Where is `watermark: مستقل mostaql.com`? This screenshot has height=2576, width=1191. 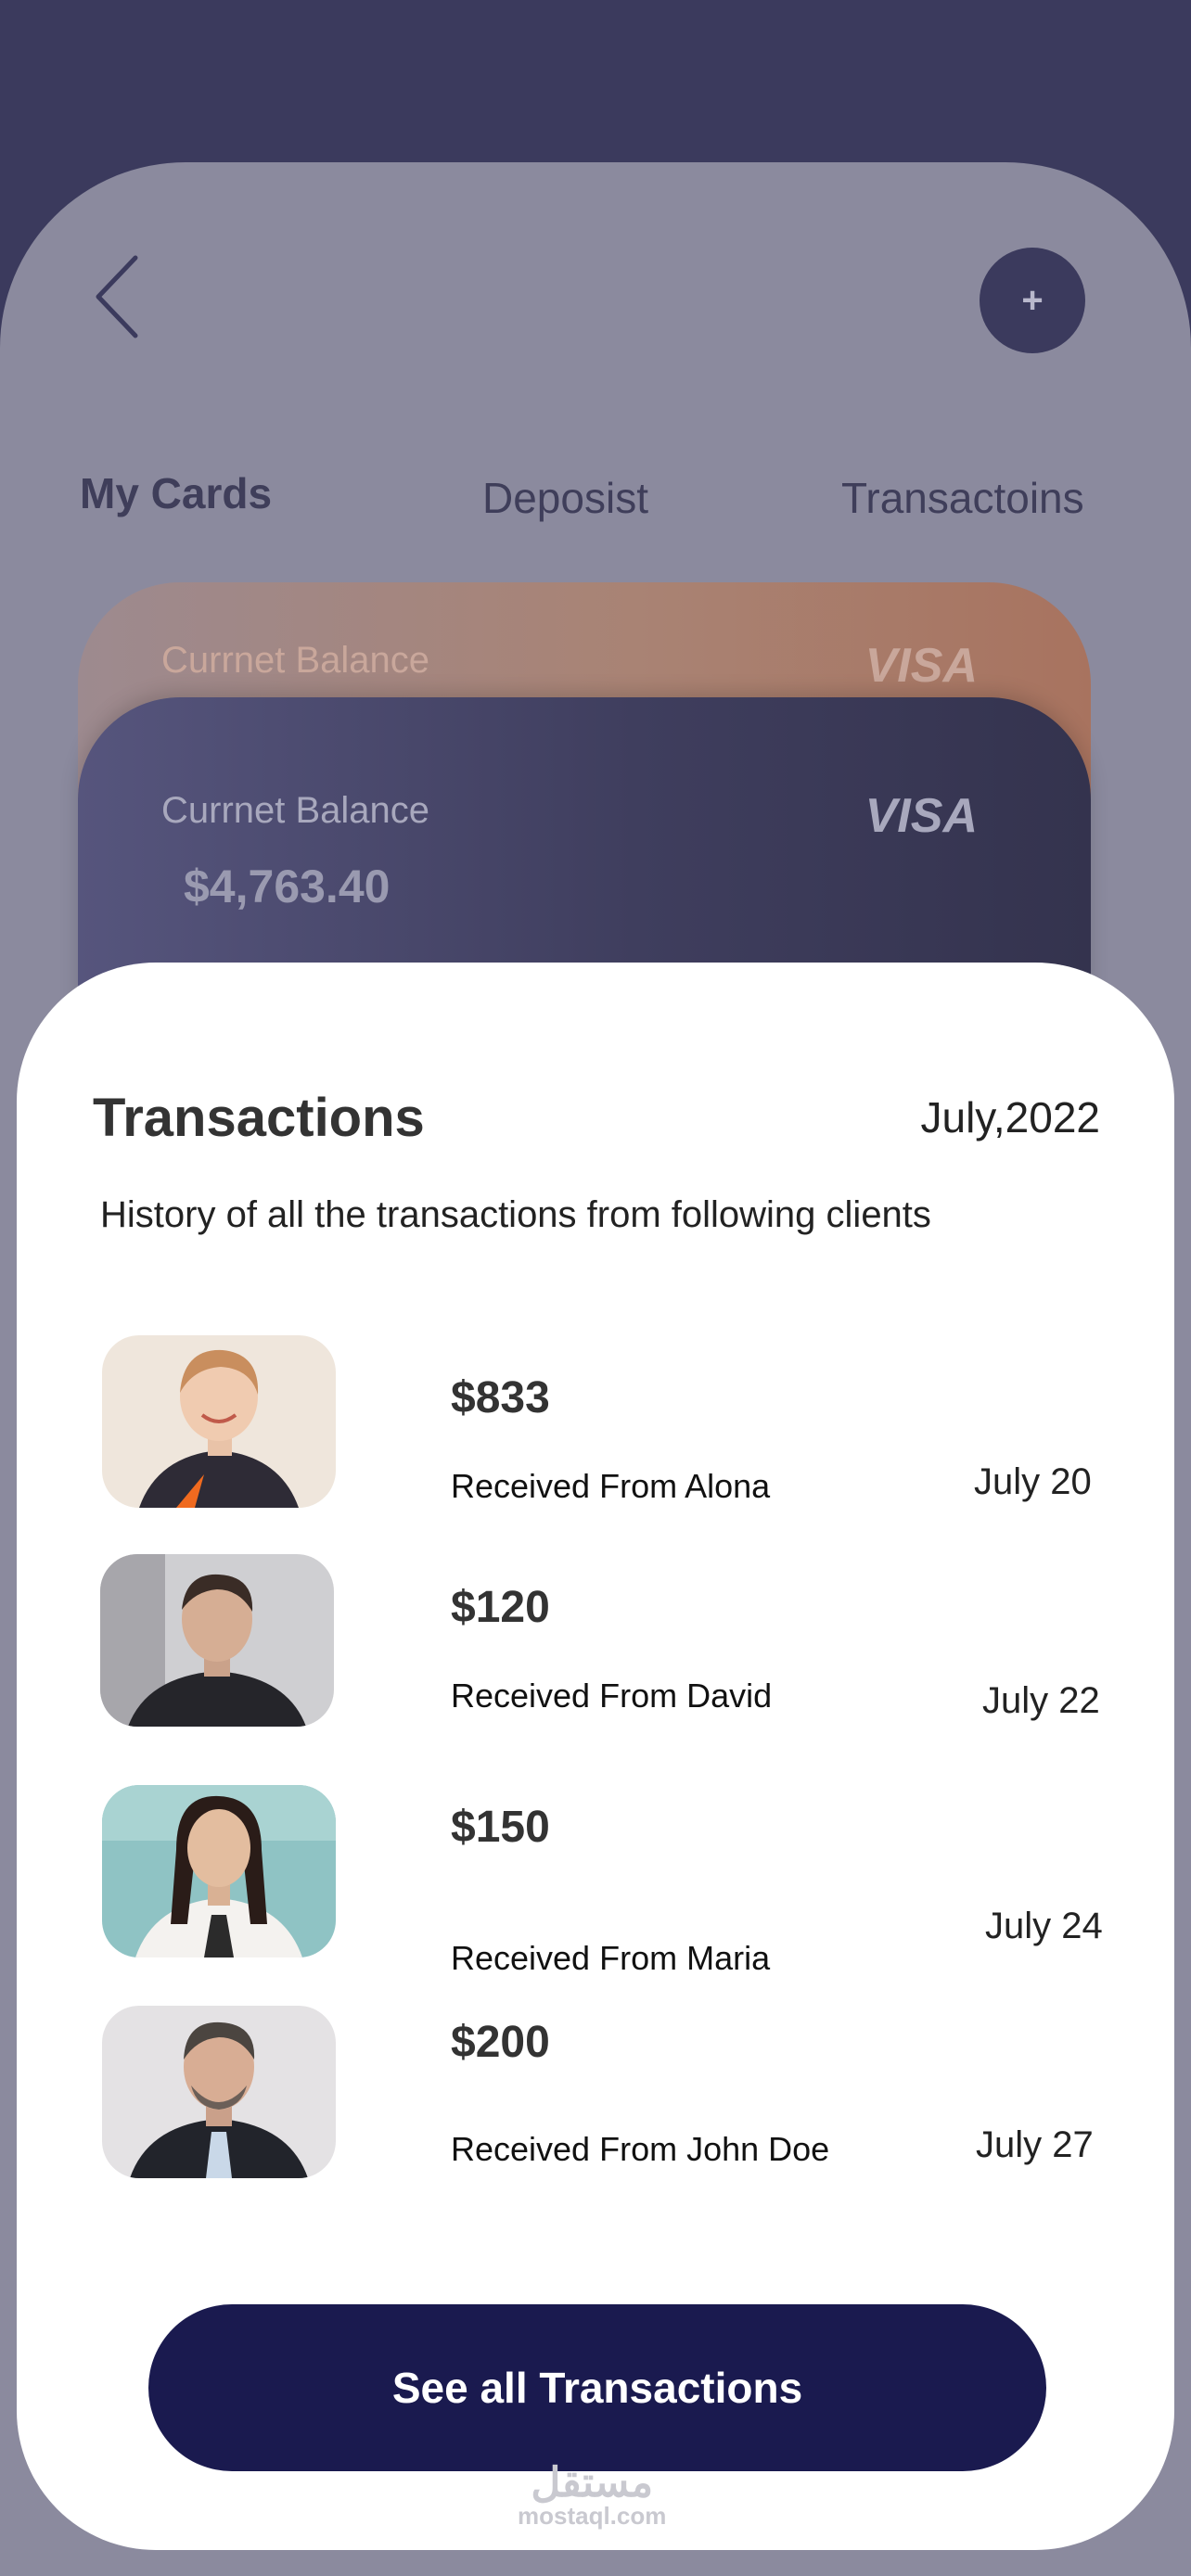 watermark: مستقل mostaql.com is located at coordinates (592, 2495).